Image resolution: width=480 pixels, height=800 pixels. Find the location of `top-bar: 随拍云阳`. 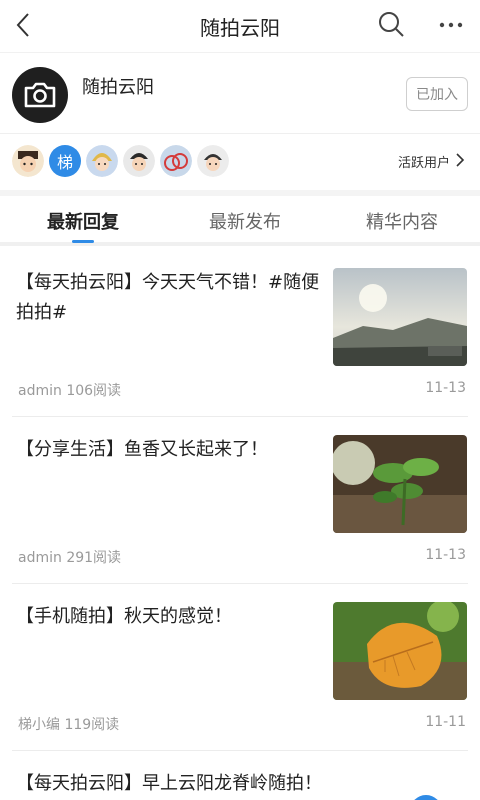

top-bar: 随拍云阳 is located at coordinates (240, 25).